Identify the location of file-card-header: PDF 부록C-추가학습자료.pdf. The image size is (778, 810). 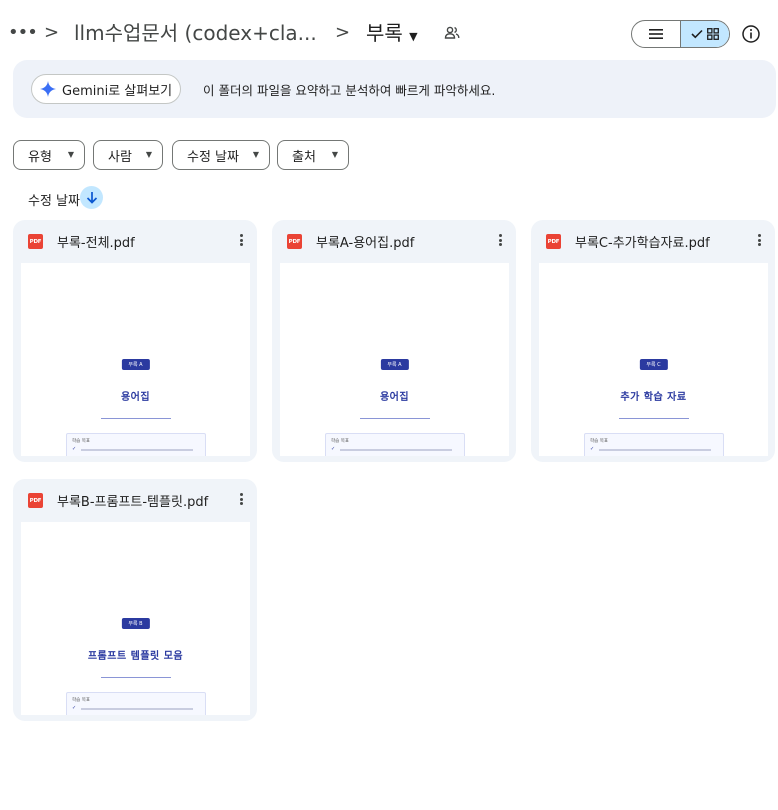
(653, 241).